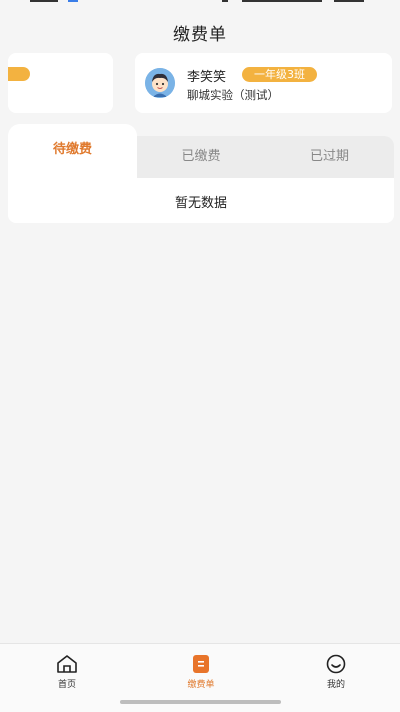 The height and width of the screenshot is (712, 400). Describe the element at coordinates (67, 664) in the screenshot. I see `home-icon` at that location.